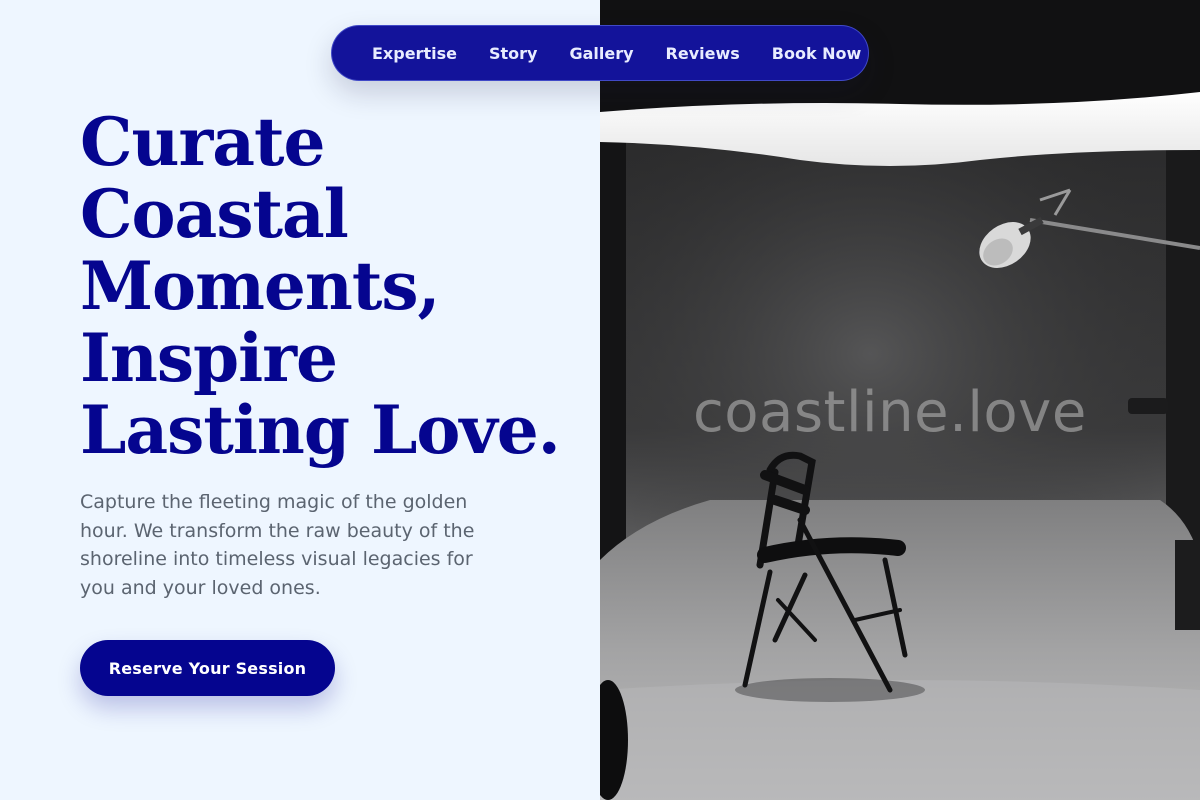  What do you see at coordinates (203, 142) in the screenshot?
I see `hero-title-line: Curate` at bounding box center [203, 142].